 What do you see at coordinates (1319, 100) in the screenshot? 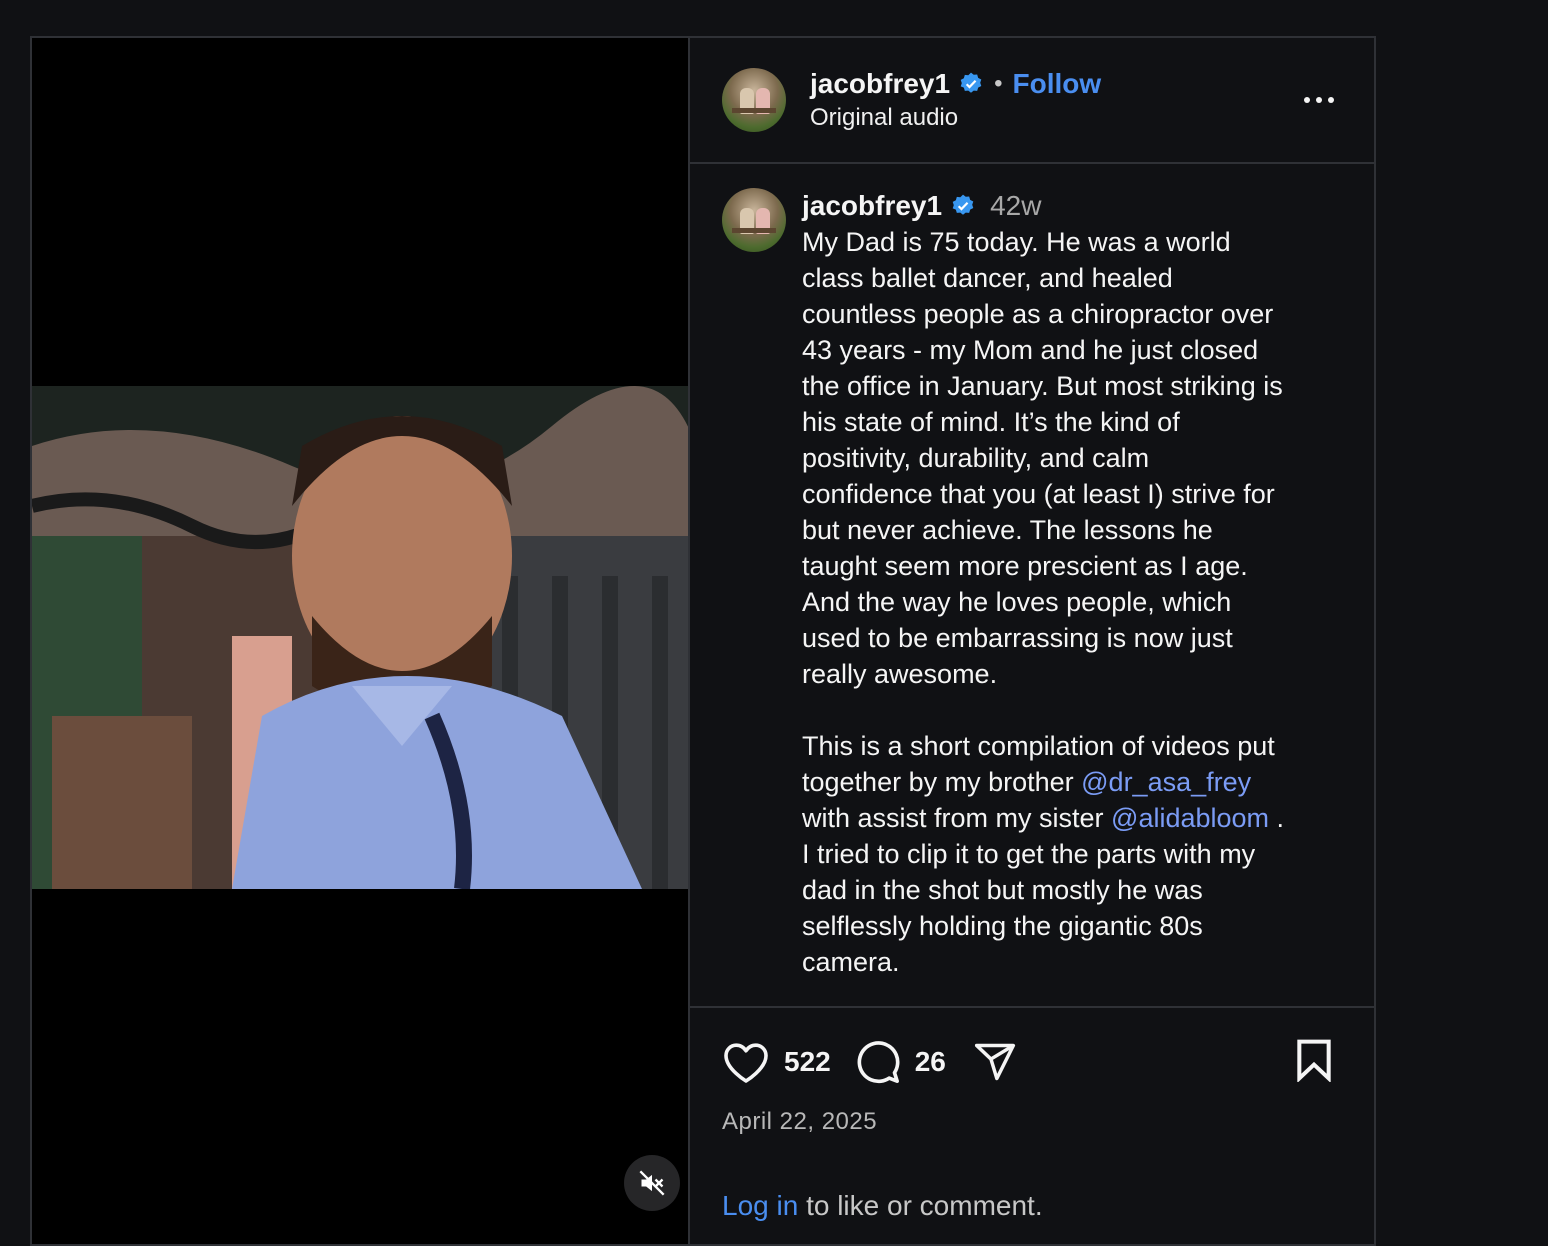
I see `more-options-icon` at bounding box center [1319, 100].